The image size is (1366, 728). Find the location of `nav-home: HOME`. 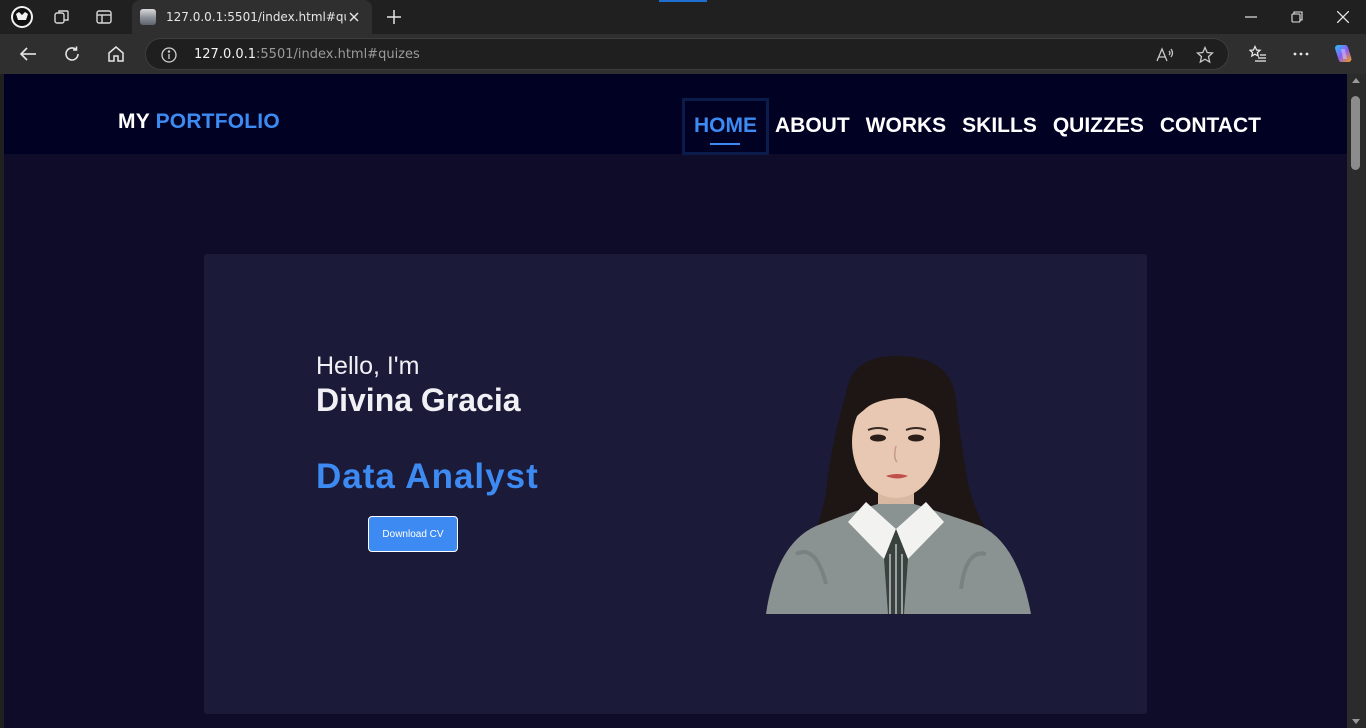

nav-home: HOME is located at coordinates (725, 126).